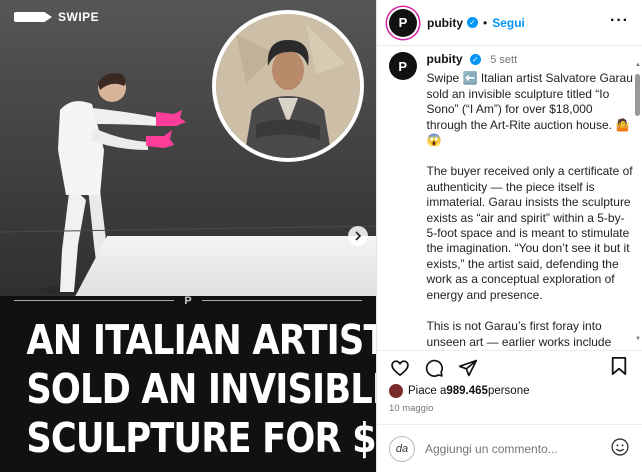 Image resolution: width=642 pixels, height=472 pixels. I want to click on like-heart-icon, so click(400, 368).